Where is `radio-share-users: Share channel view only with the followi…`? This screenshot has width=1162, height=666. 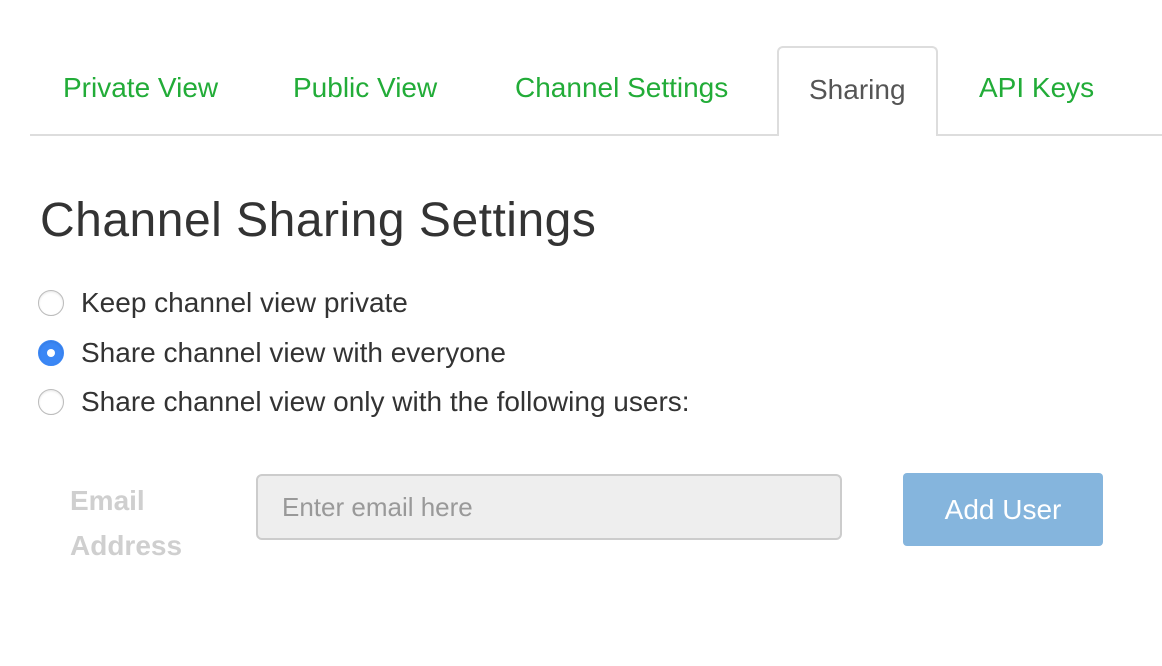
radio-share-users: Share channel view only with the followi… is located at coordinates (364, 402).